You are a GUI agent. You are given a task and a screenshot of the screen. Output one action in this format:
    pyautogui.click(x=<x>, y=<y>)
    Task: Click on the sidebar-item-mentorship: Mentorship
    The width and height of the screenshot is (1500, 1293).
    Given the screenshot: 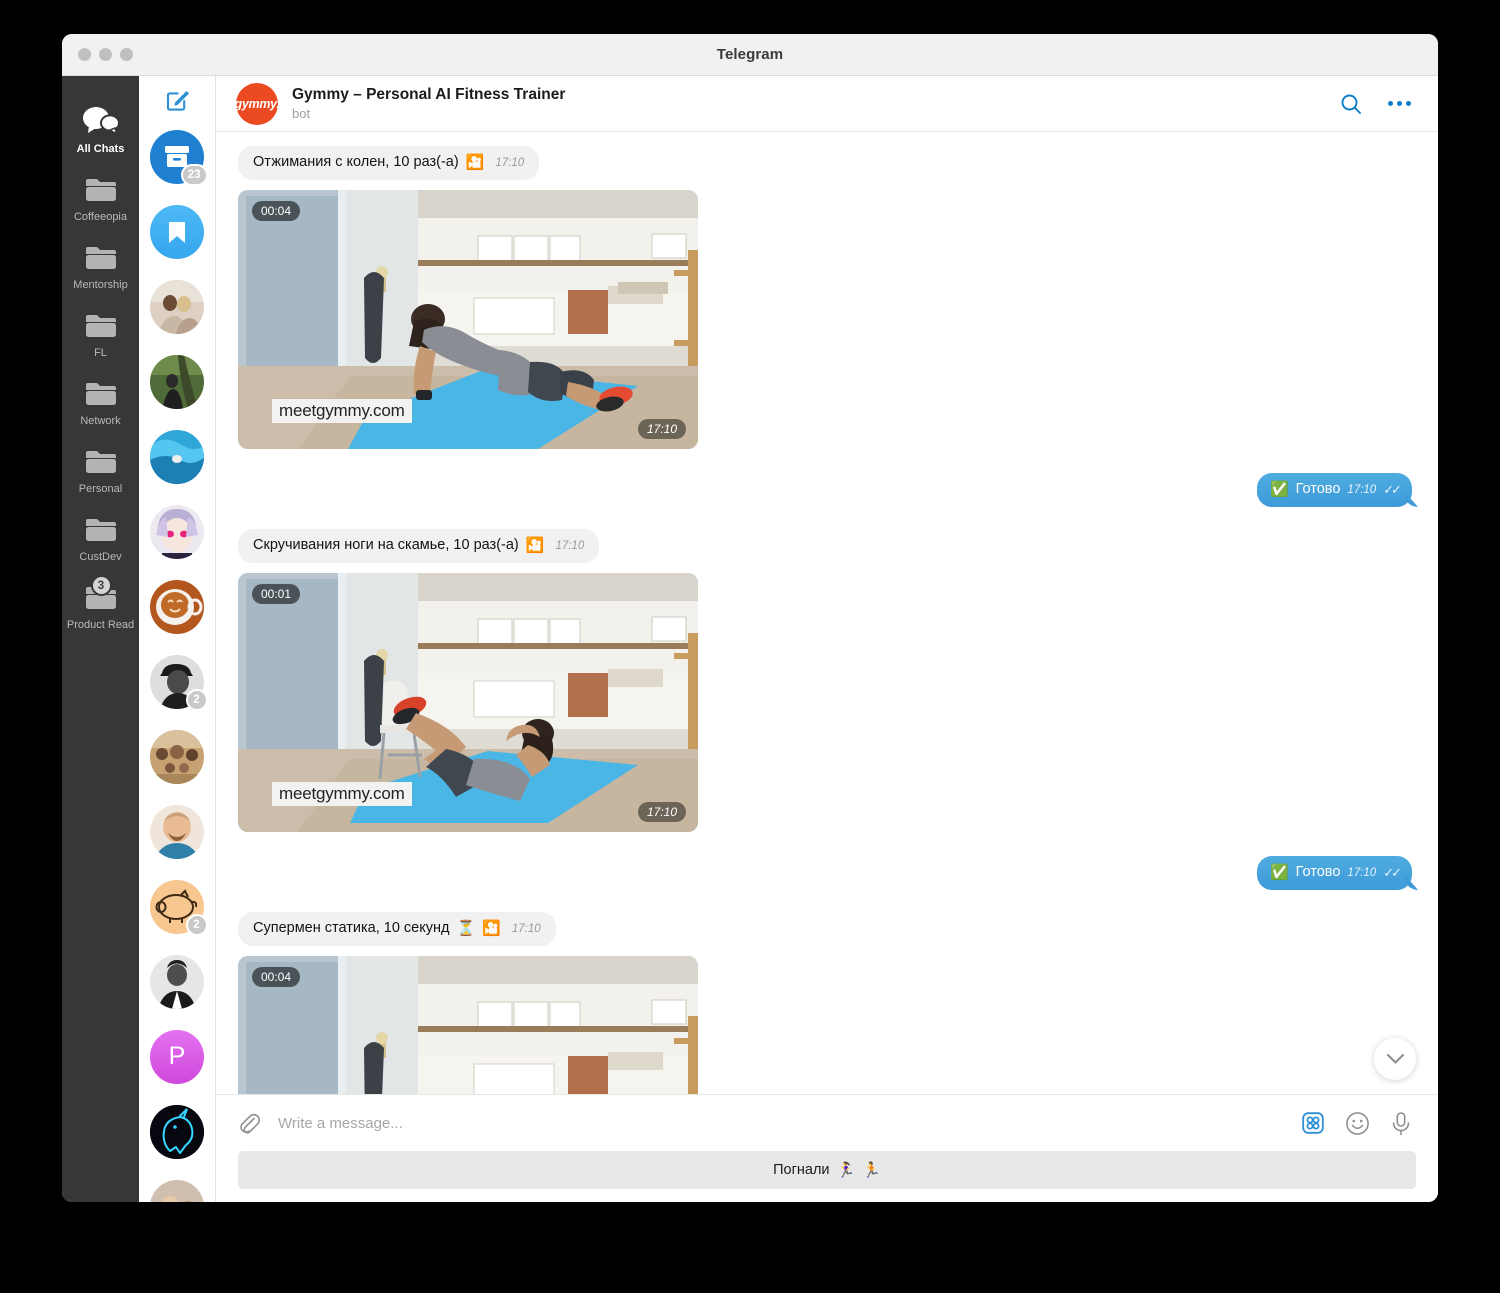 What is the action you would take?
    pyautogui.click(x=100, y=268)
    